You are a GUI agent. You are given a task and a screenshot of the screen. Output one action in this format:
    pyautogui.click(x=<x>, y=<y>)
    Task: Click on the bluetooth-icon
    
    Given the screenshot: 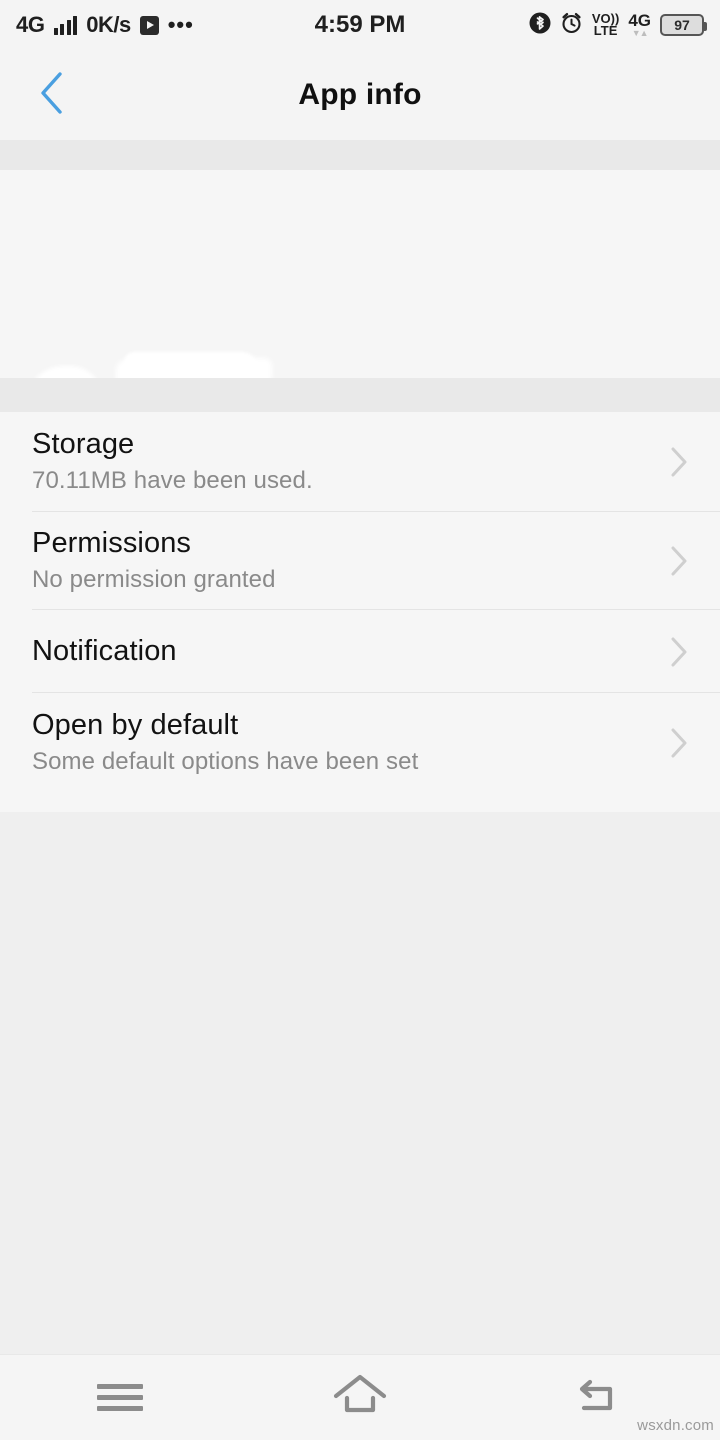 What is the action you would take?
    pyautogui.click(x=540, y=25)
    